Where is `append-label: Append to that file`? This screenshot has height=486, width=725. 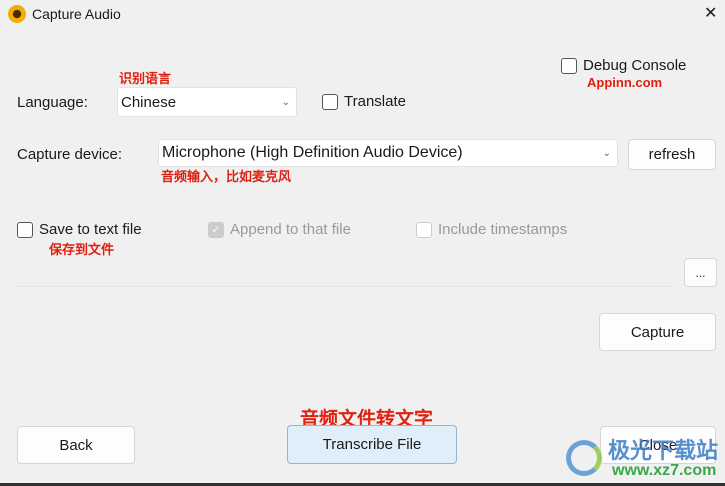 append-label: Append to that file is located at coordinates (290, 229).